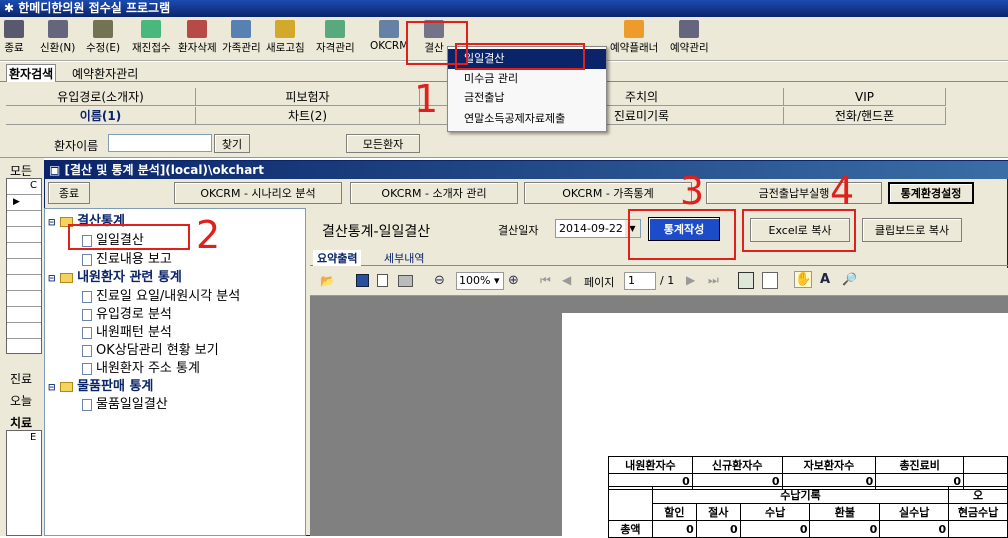  Describe the element at coordinates (931, 193) in the screenshot. I see `stats-settings-button: 통계환경설정` at that location.